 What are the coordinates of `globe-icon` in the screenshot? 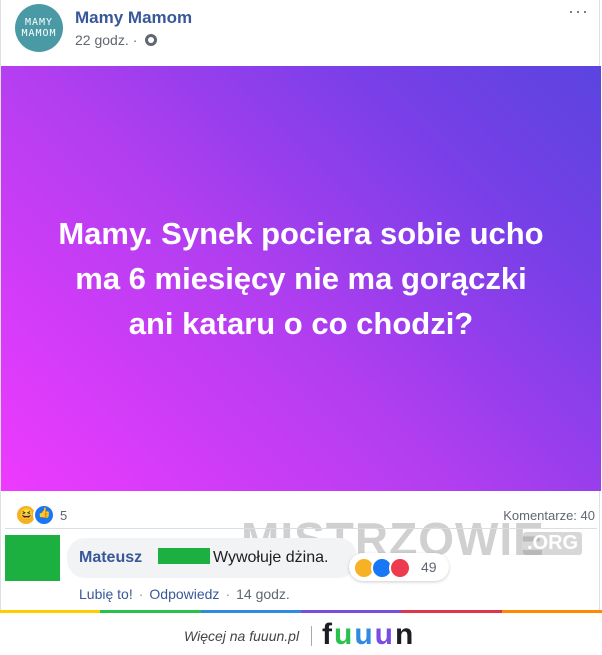 It's located at (151, 40).